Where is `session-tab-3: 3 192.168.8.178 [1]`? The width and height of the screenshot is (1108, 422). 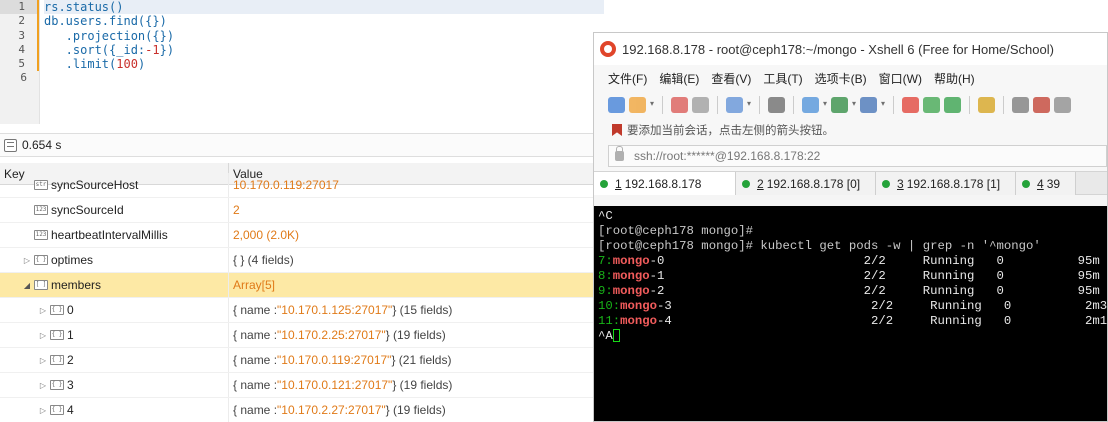 session-tab-3: 3 192.168.8.178 [1] is located at coordinates (946, 183).